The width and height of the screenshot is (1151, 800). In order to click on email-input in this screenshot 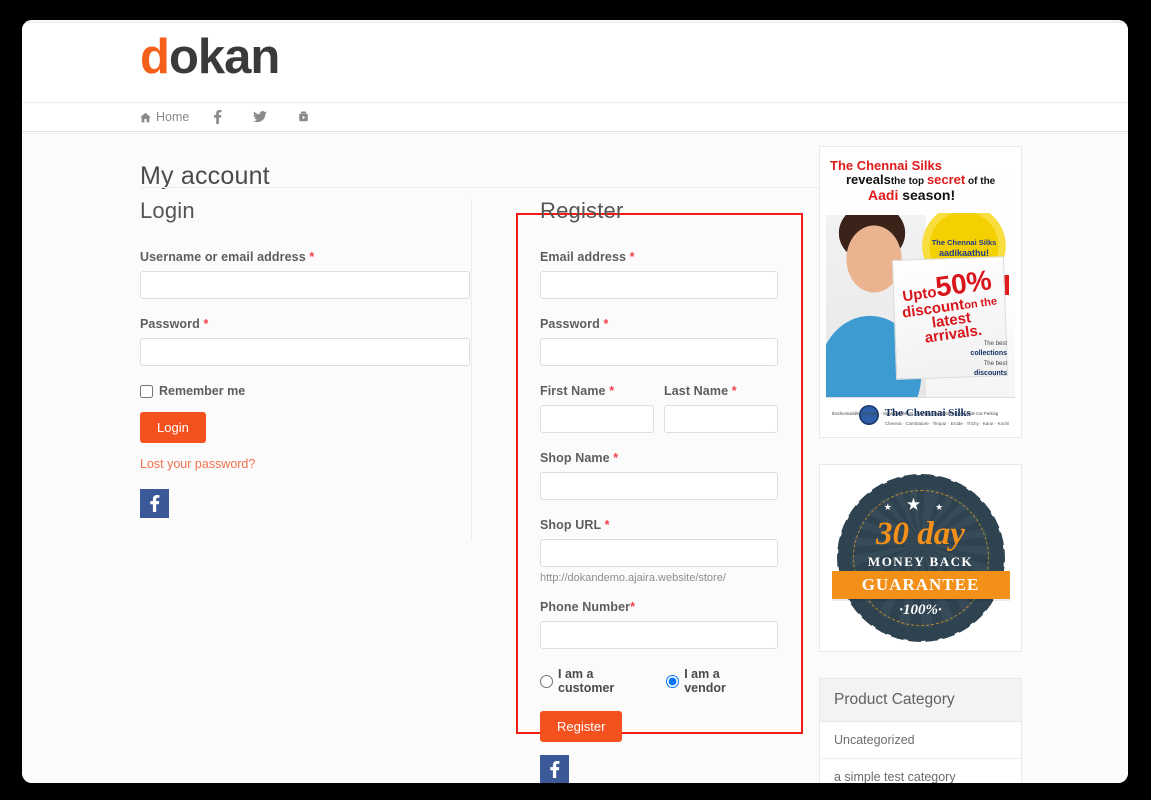, I will do `click(659, 285)`.